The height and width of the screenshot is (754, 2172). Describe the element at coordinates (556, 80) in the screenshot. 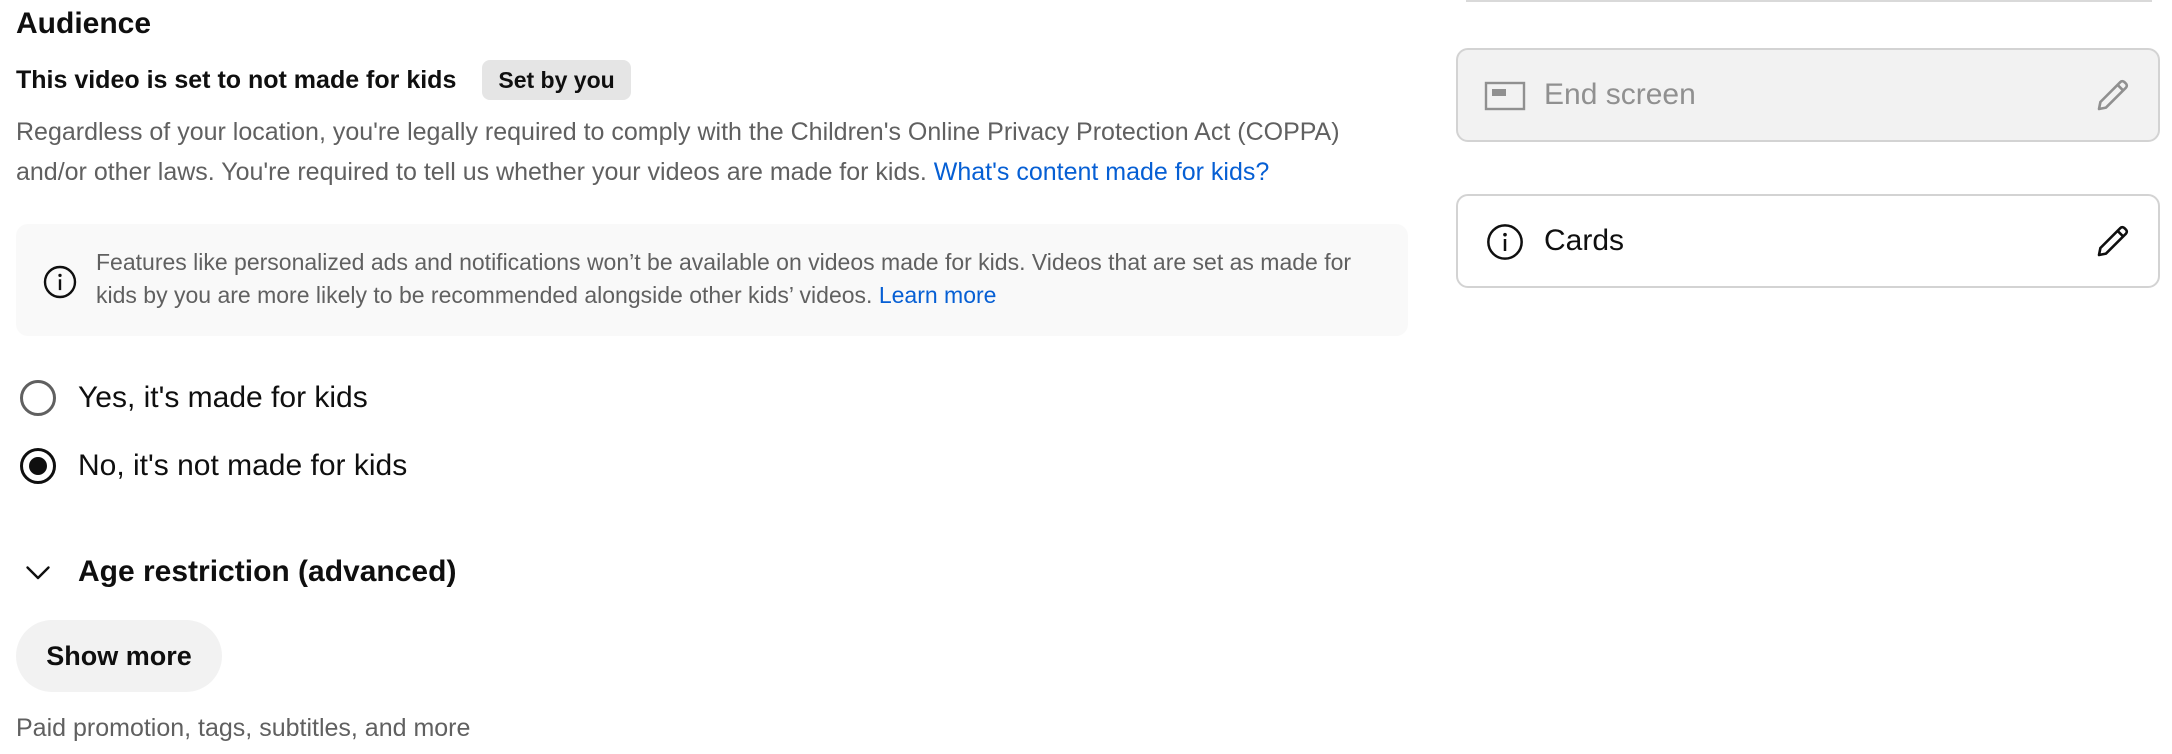

I see `set-by-badge: Set by you` at that location.